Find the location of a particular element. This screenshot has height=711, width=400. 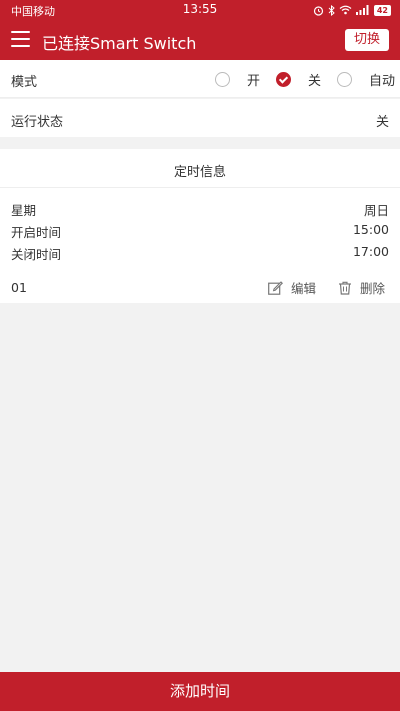

mode-row: 模式 开 关 自动 is located at coordinates (200, 79).